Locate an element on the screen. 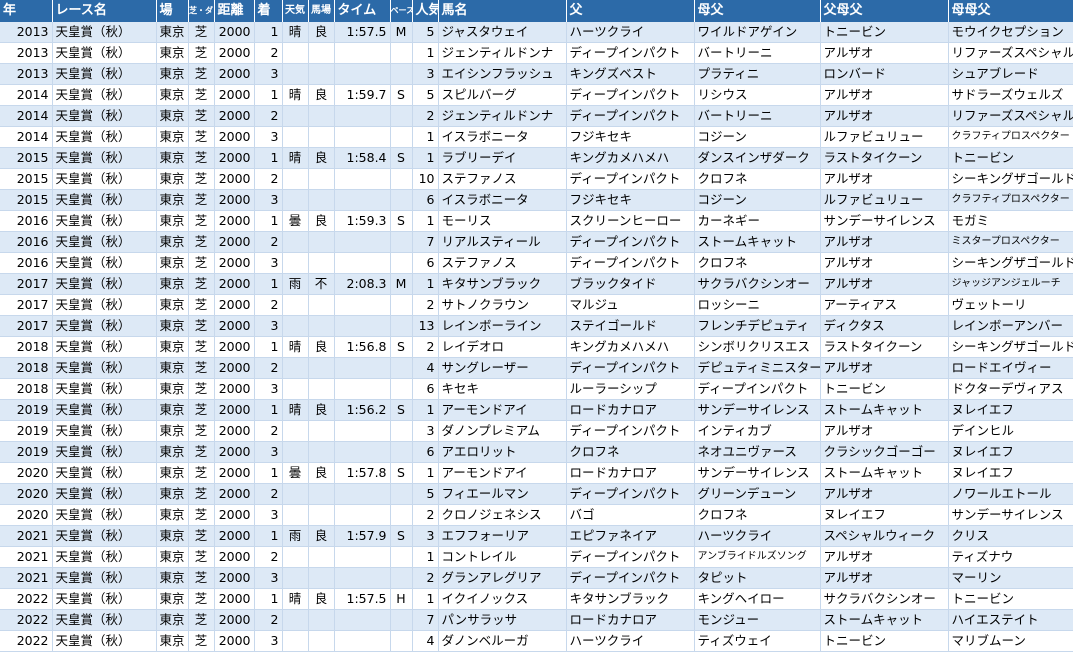  cell-popularity: 1 is located at coordinates (425, 53).